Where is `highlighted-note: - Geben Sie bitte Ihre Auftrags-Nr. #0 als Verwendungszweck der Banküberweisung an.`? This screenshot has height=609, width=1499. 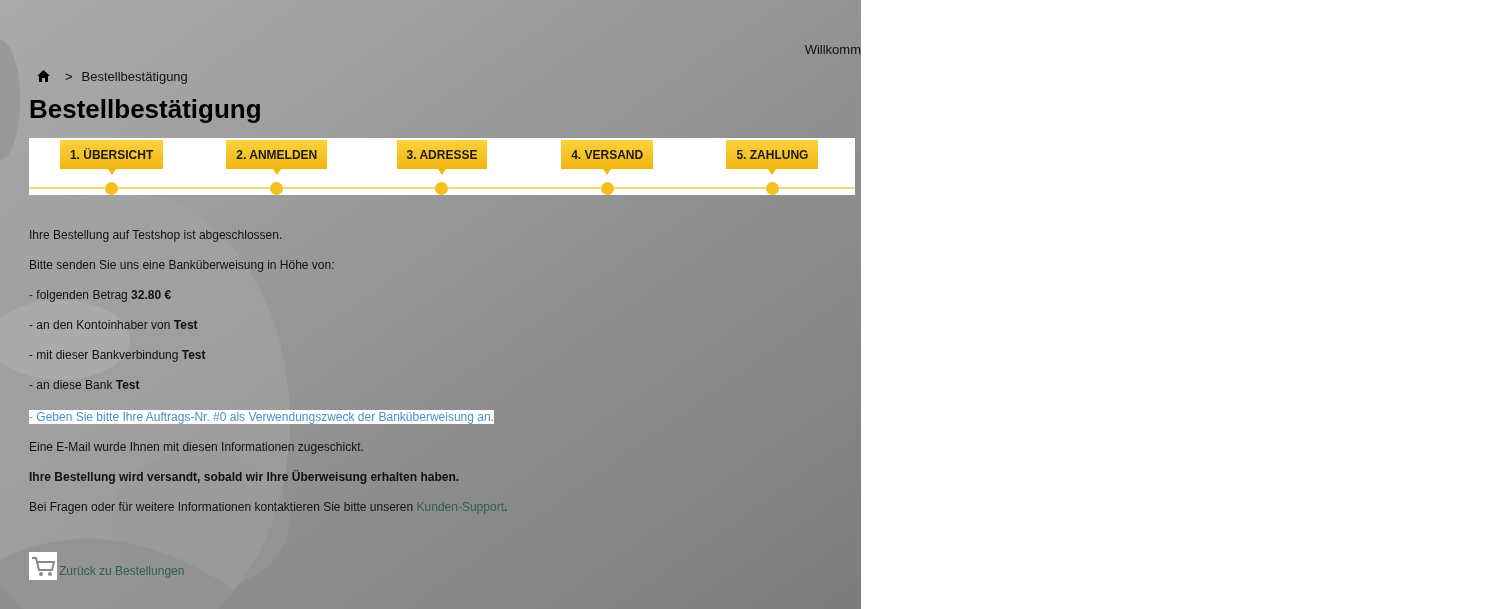 highlighted-note: - Geben Sie bitte Ihre Auftrags-Nr. #0 als Verwendungszweck der Banküberweisung an. is located at coordinates (261, 417).